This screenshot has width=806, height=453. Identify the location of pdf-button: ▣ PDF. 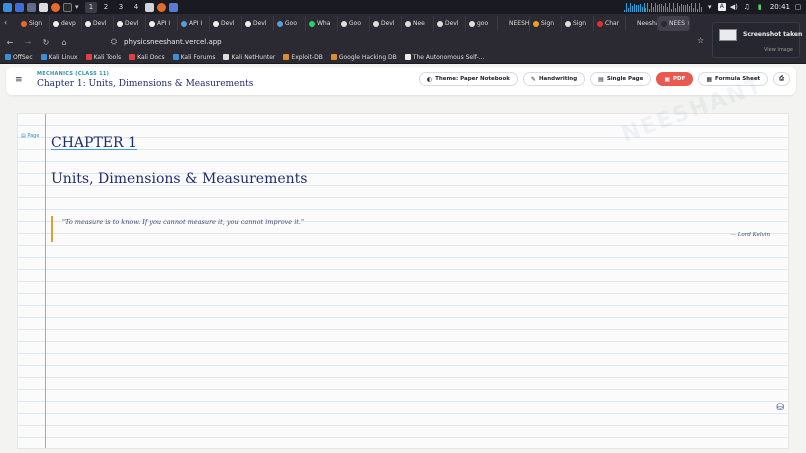
(675, 79).